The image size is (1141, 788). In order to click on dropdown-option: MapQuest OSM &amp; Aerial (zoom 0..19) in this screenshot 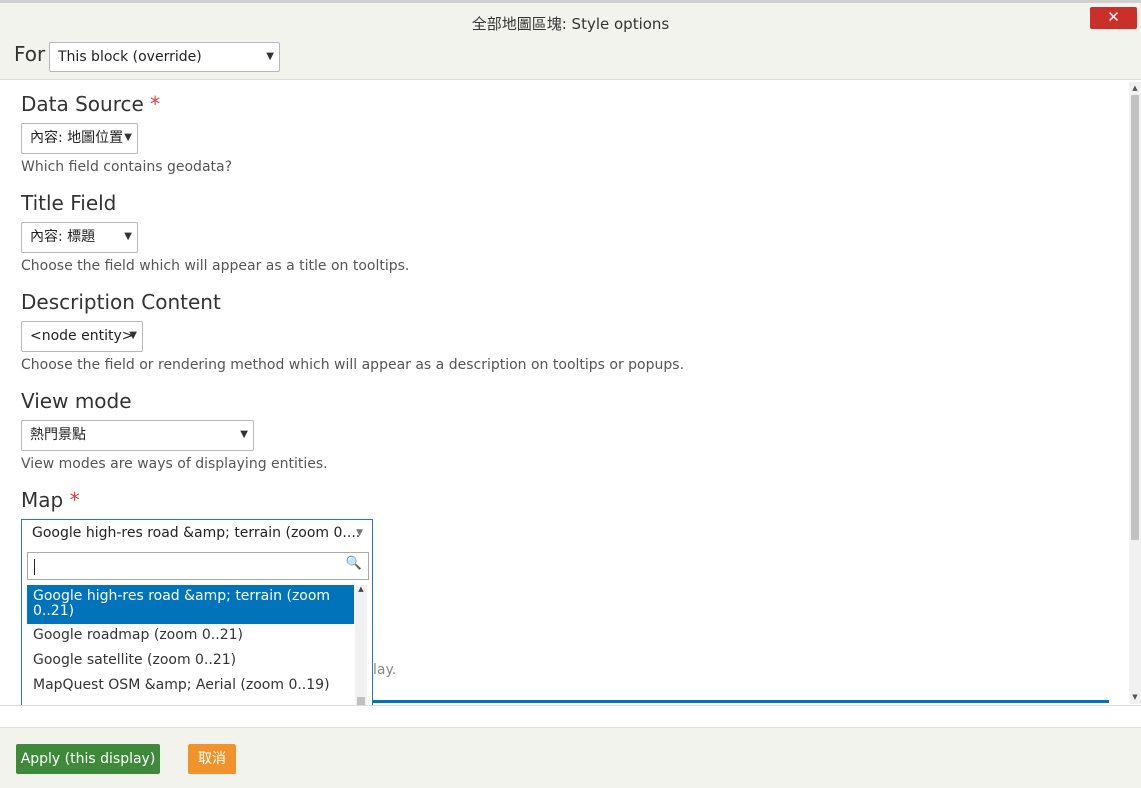, I will do `click(190, 686)`.